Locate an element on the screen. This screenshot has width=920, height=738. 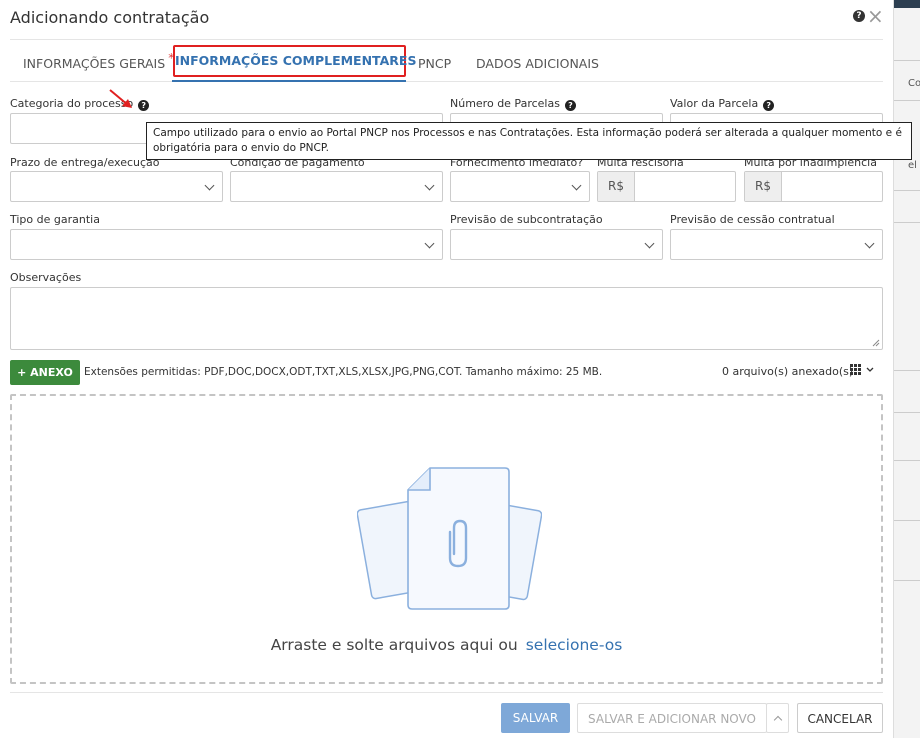
previsao-cessao-select is located at coordinates (776, 244).